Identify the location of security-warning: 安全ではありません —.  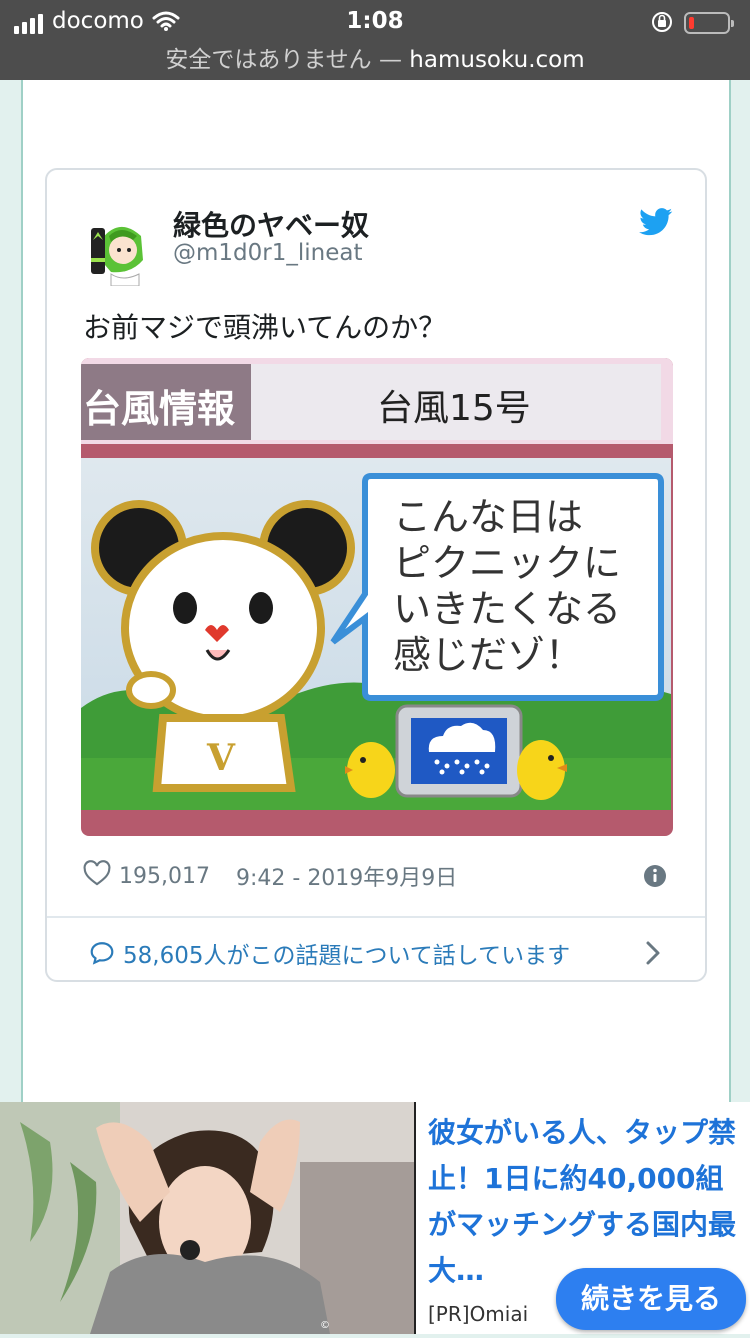
(287, 60).